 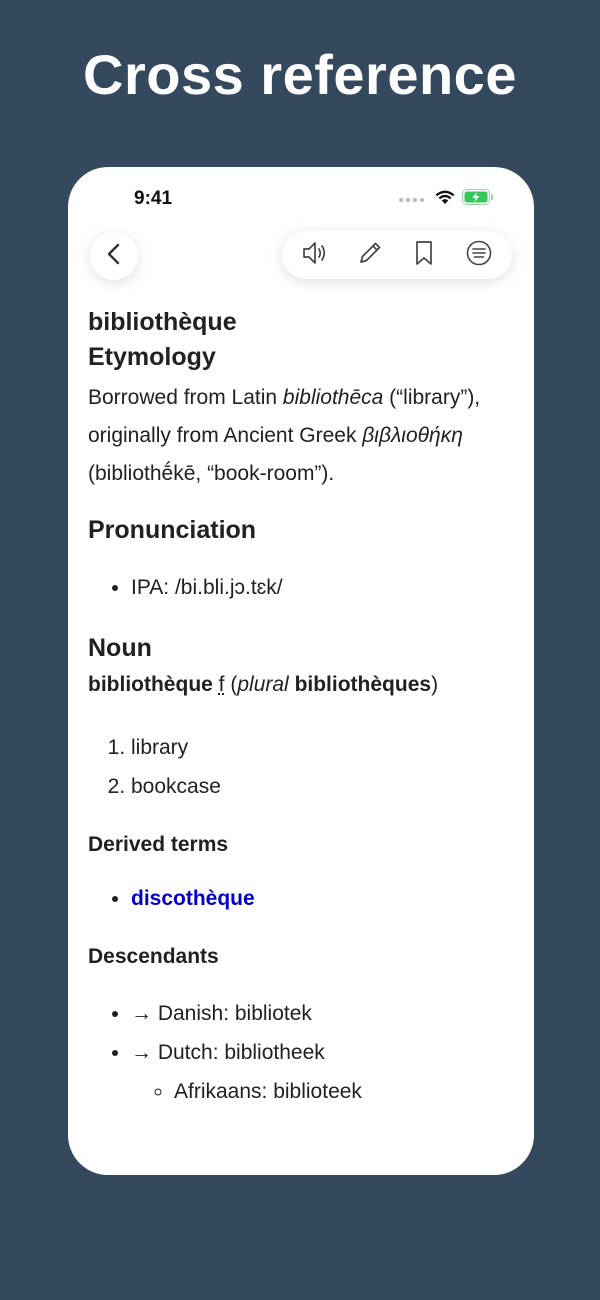 What do you see at coordinates (158, 844) in the screenshot?
I see `derived-terms-heading: Derived terms` at bounding box center [158, 844].